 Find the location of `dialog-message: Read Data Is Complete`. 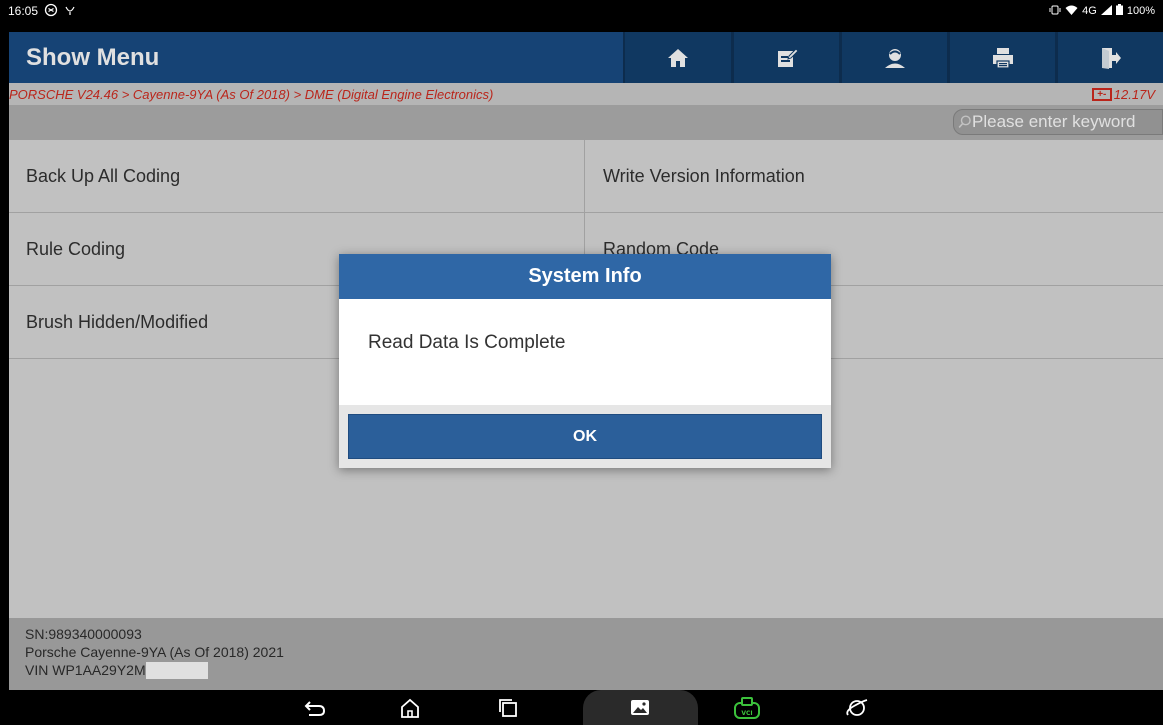

dialog-message: Read Data Is Complete is located at coordinates (467, 342).